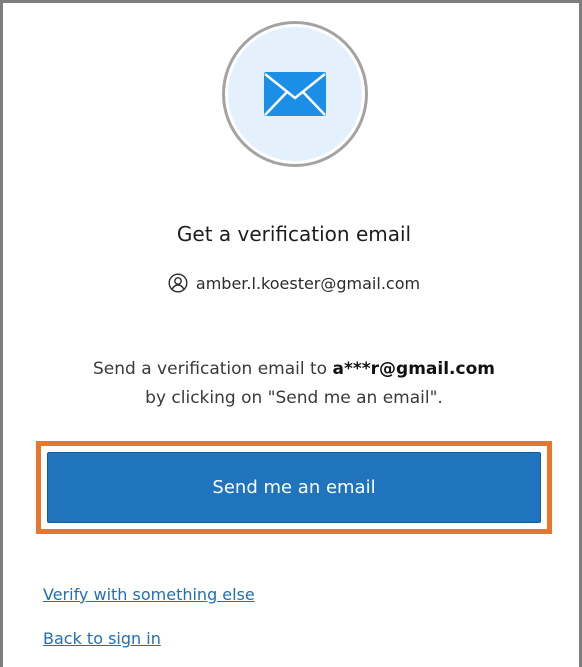  Describe the element at coordinates (294, 398) in the screenshot. I see `instructions-line2: by clicking on "Send me an email".` at that location.